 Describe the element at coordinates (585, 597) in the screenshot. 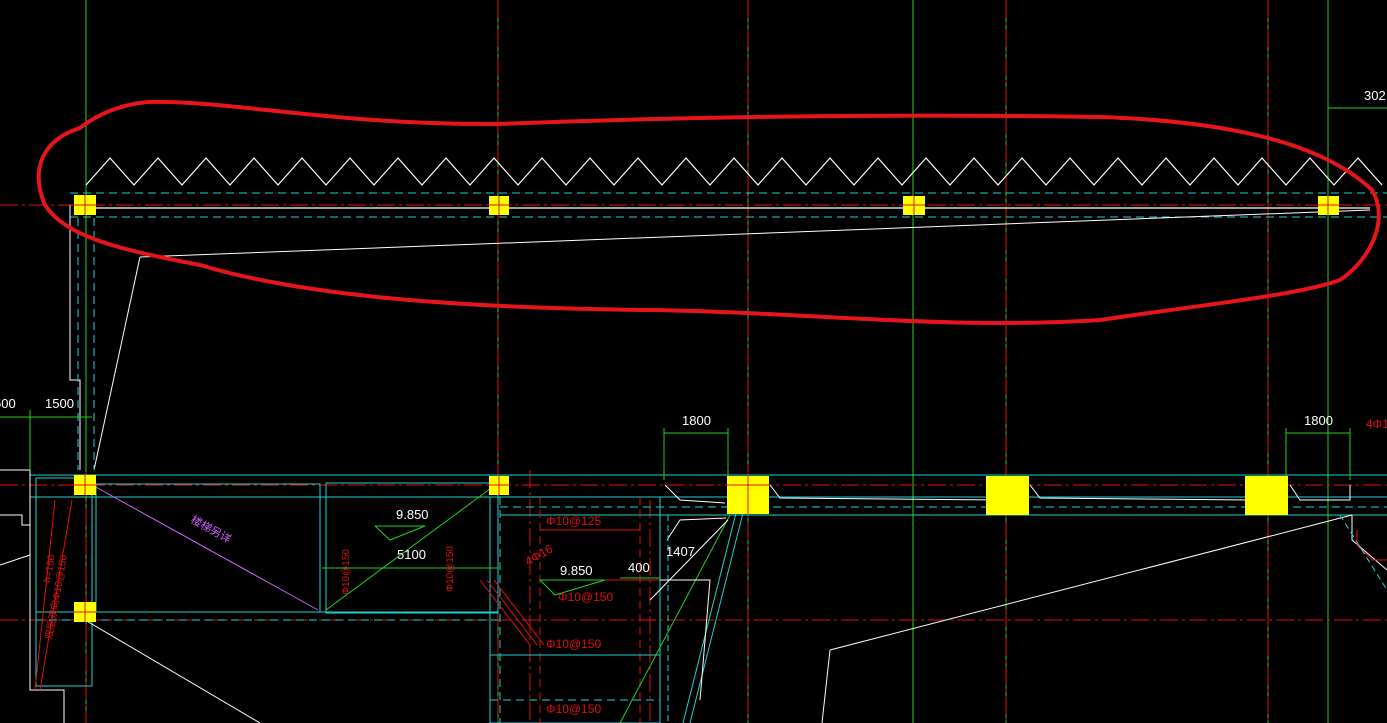

I see `rebar-note-phi10-150-a: Φ10@150` at that location.